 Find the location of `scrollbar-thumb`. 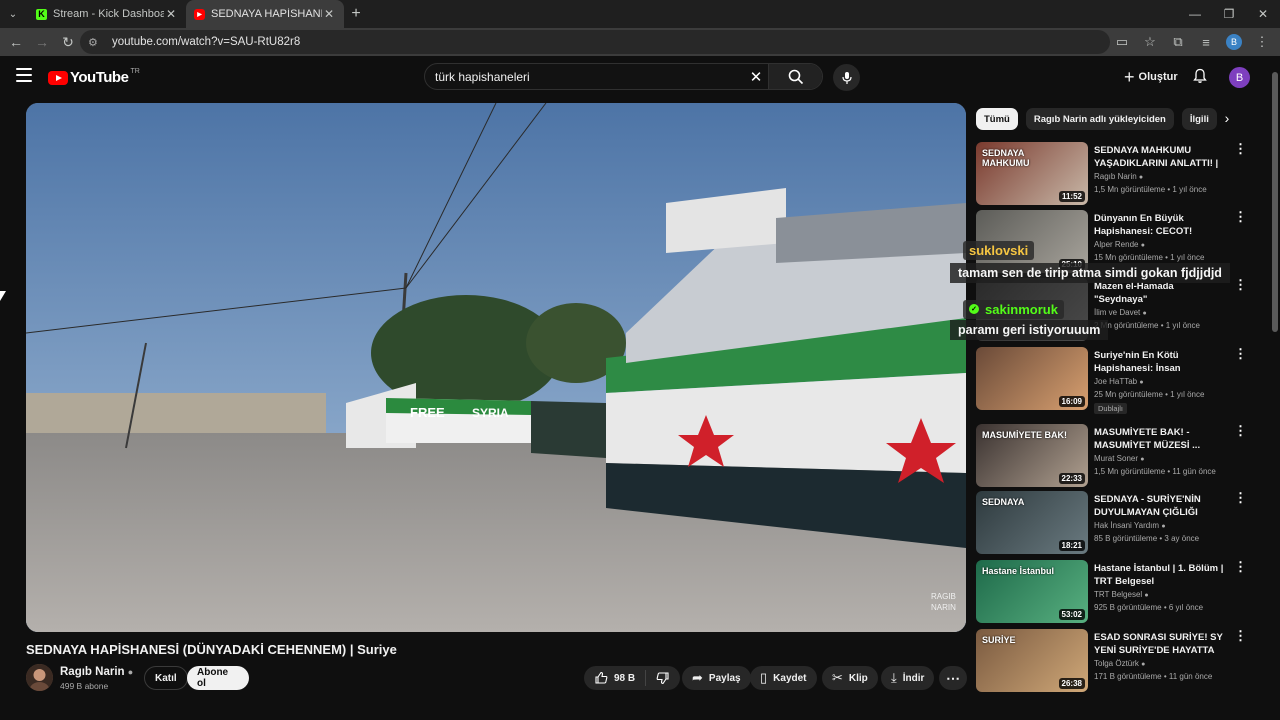

scrollbar-thumb is located at coordinates (1275, 202).